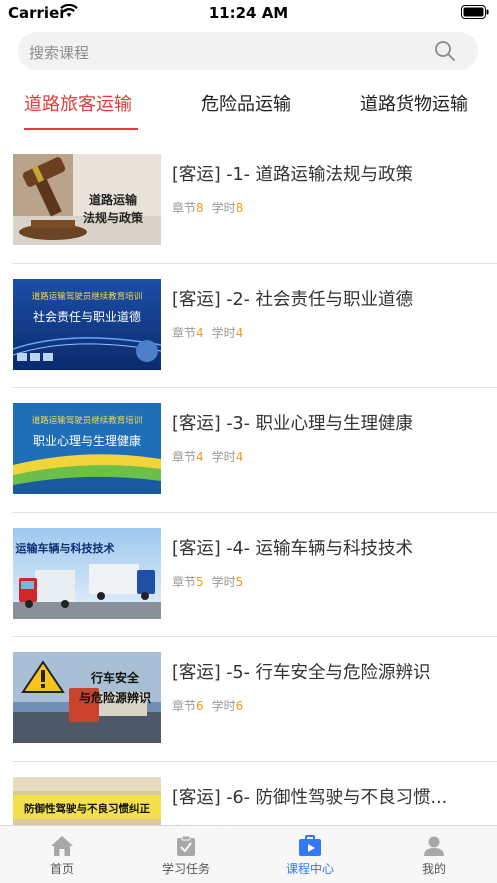 The height and width of the screenshot is (883, 497). Describe the element at coordinates (200, 208) in the screenshot. I see `chapters-count: 8` at that location.